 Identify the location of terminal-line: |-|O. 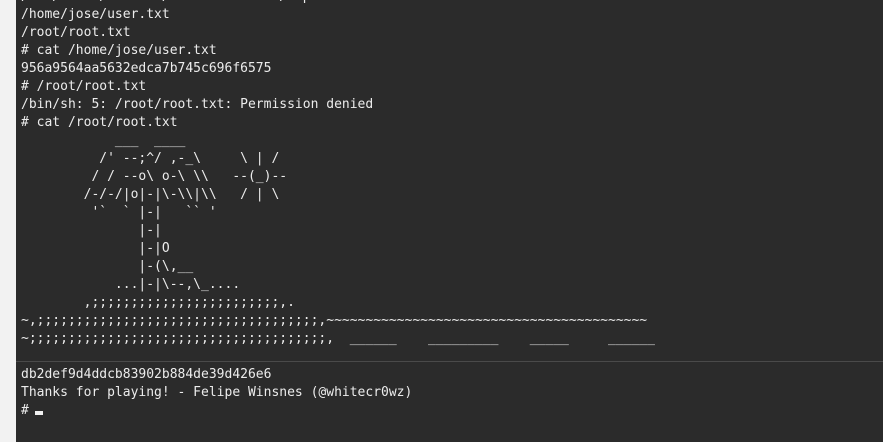
(338, 249).